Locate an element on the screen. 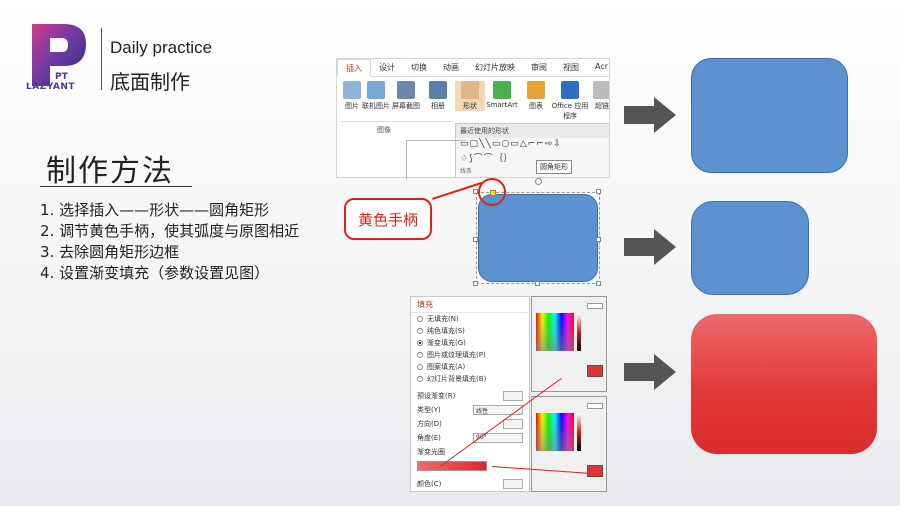 Image resolution: width=900 pixels, height=506 pixels. fill-option-background: 幻灯片背景填充(B) is located at coordinates (470, 379).